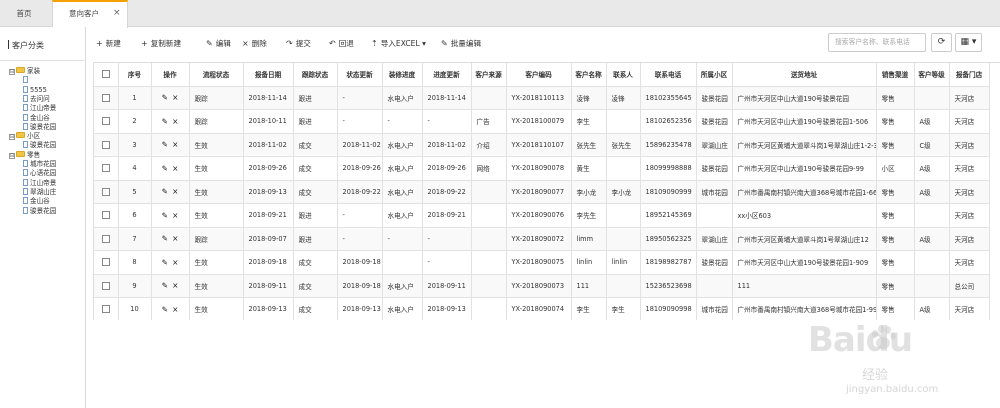 The height and width of the screenshot is (408, 1000). What do you see at coordinates (24, 13) in the screenshot?
I see `tab-home: 首页` at bounding box center [24, 13].